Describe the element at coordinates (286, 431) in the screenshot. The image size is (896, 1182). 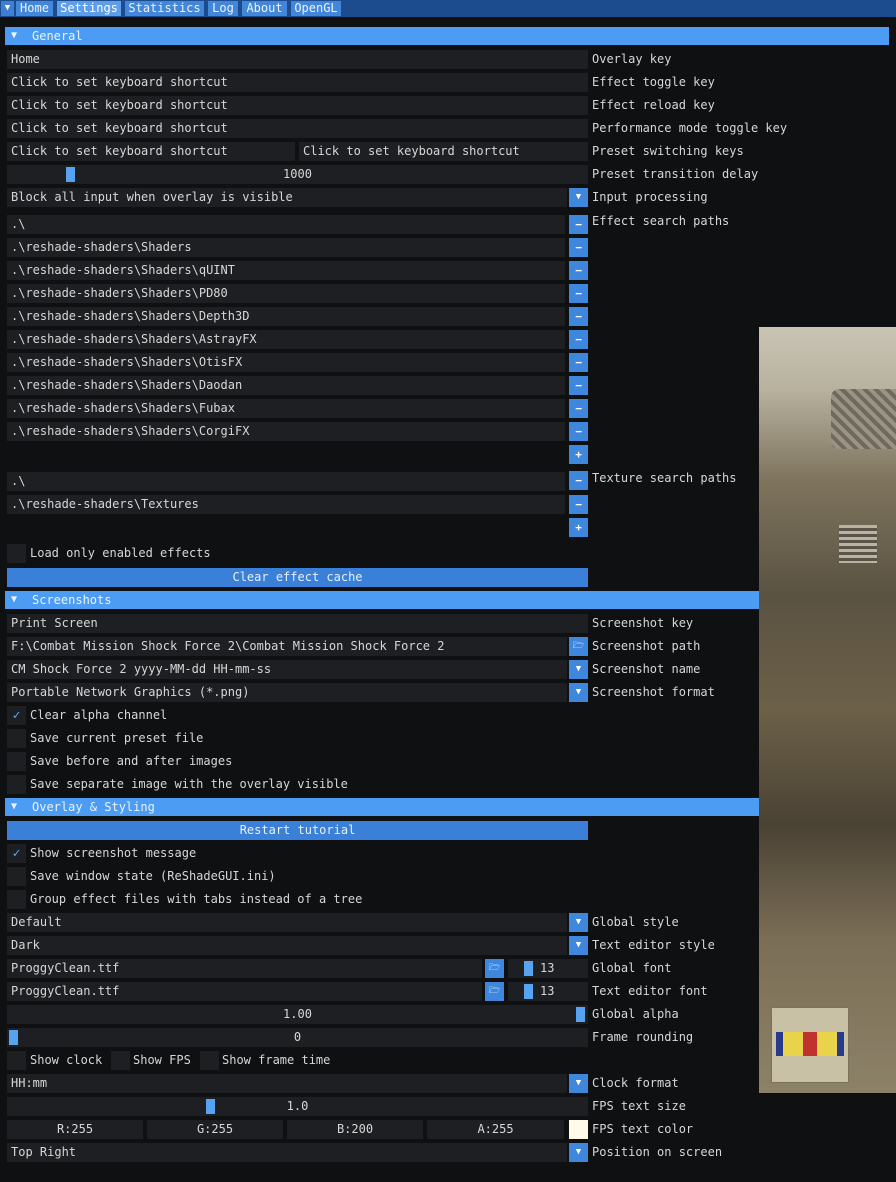
I see `effect-path-field: .\reshade-shaders\Shaders\CorgiFX` at that location.